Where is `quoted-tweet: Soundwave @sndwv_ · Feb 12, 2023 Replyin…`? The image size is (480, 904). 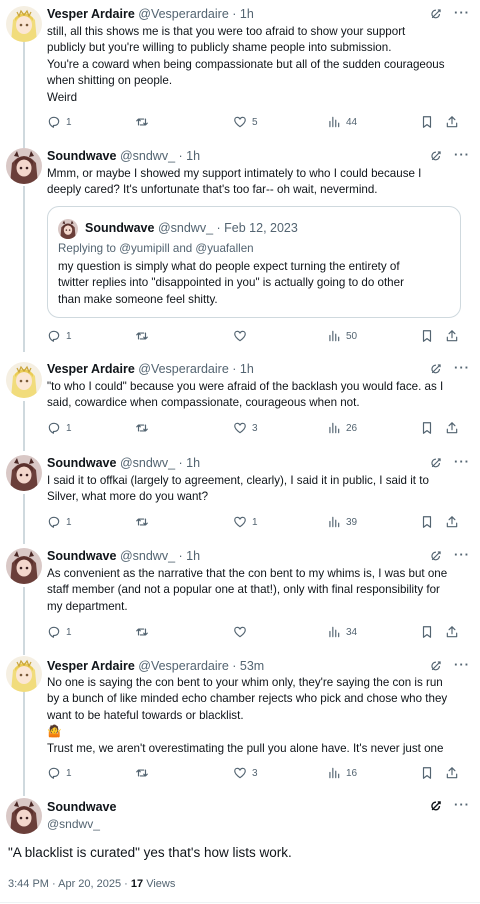 quoted-tweet: Soundwave @sndwv_ · Feb 12, 2023 Replyin… is located at coordinates (254, 262).